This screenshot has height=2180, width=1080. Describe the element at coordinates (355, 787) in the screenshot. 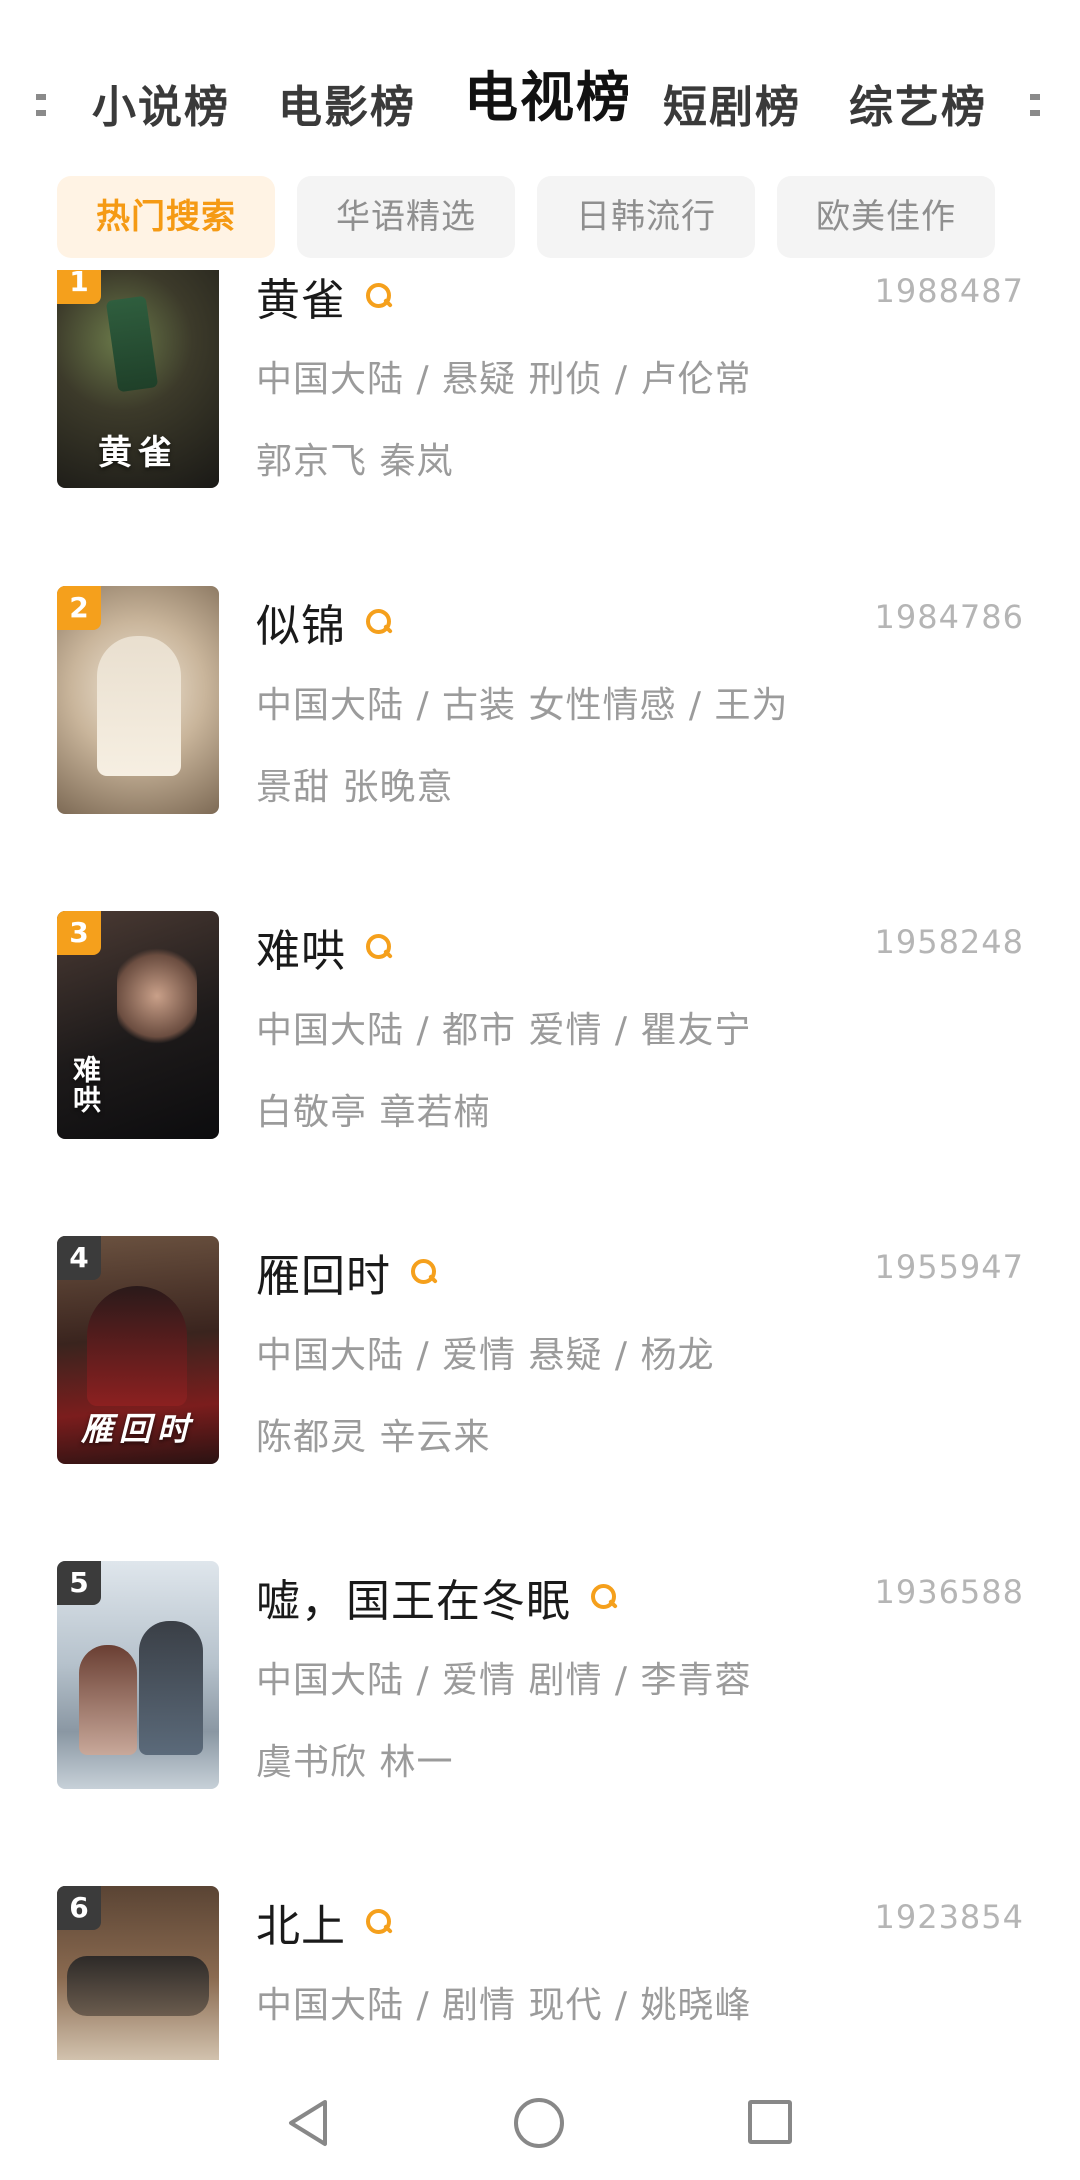

I see `item-cast: 景甜 张晚意` at that location.